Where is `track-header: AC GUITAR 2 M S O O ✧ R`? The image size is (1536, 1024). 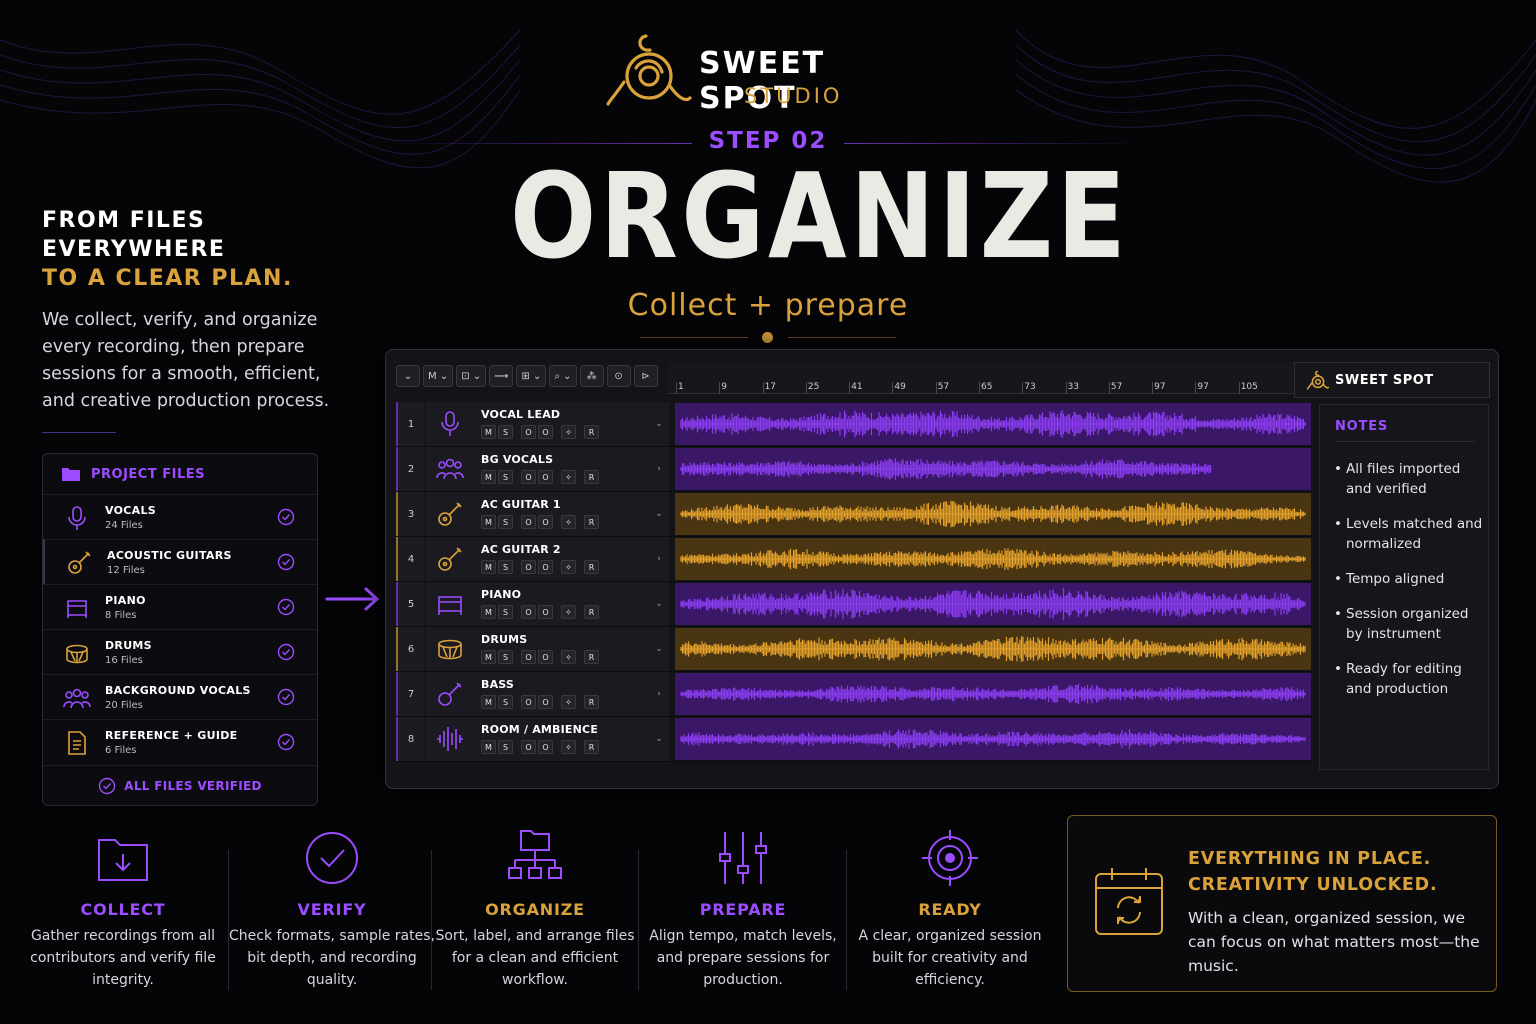 track-header: AC GUITAR 2 M S O O ✧ R is located at coordinates (537, 559).